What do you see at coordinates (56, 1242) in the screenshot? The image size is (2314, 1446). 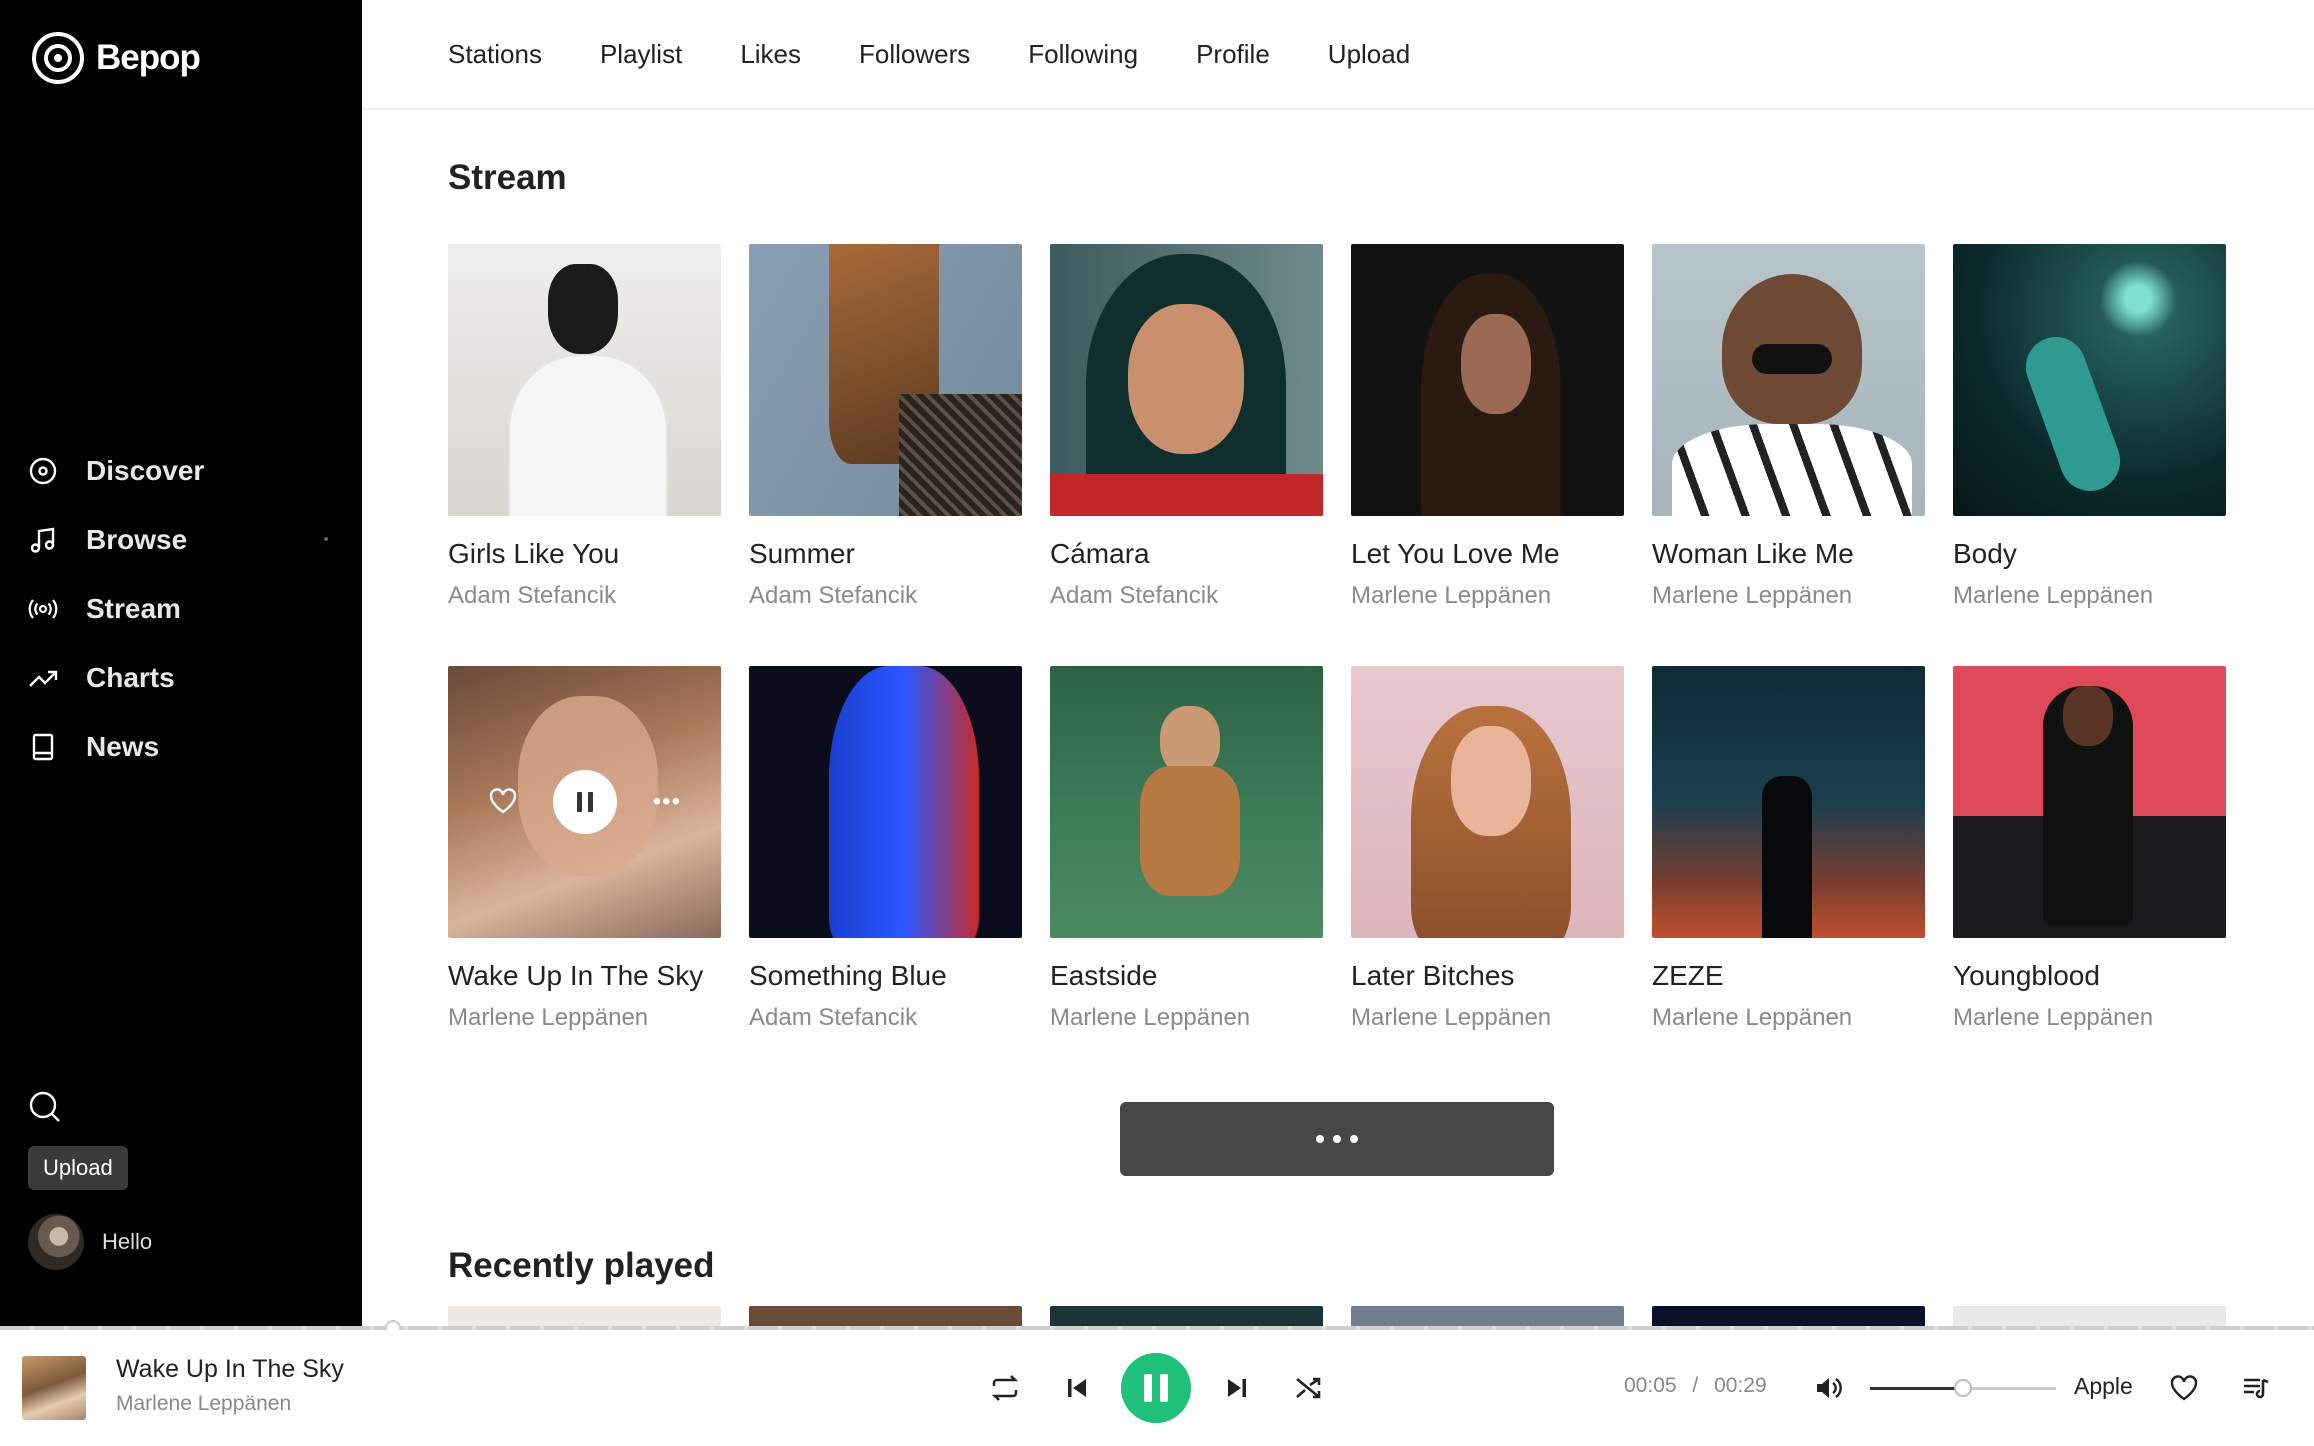 I see `avatar` at bounding box center [56, 1242].